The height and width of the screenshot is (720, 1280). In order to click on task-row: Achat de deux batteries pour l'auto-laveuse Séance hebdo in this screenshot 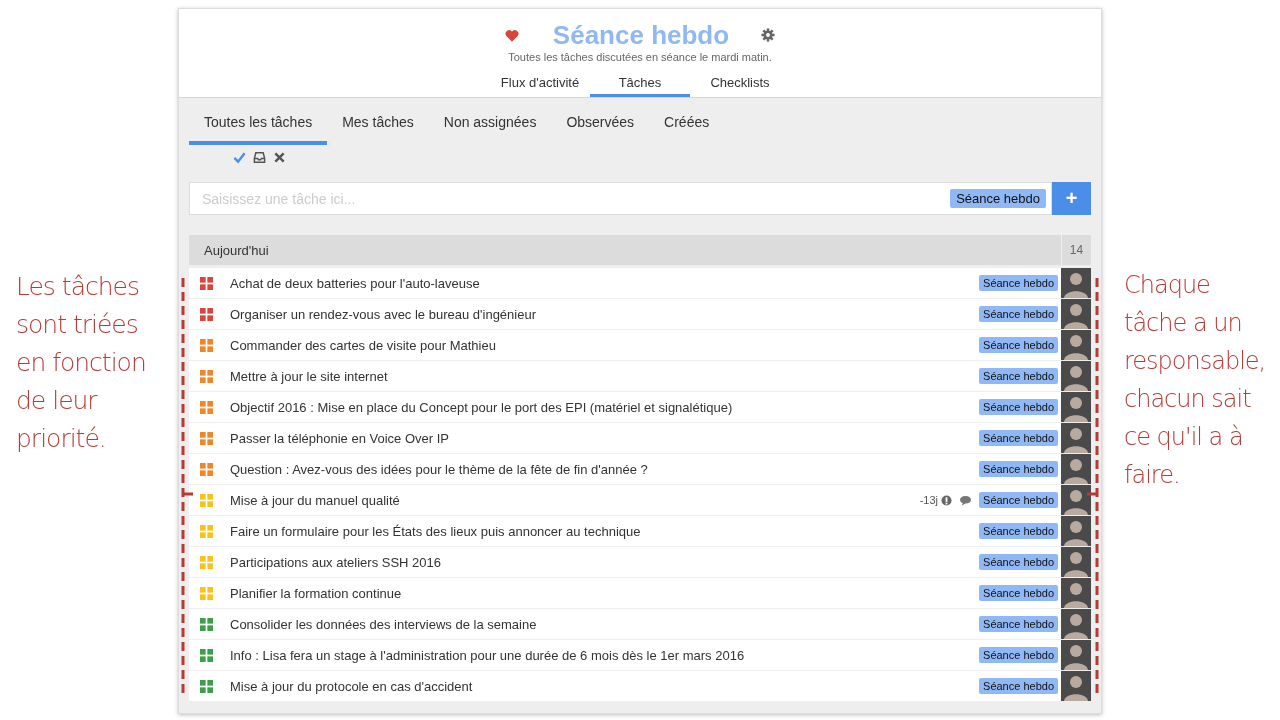, I will do `click(640, 283)`.